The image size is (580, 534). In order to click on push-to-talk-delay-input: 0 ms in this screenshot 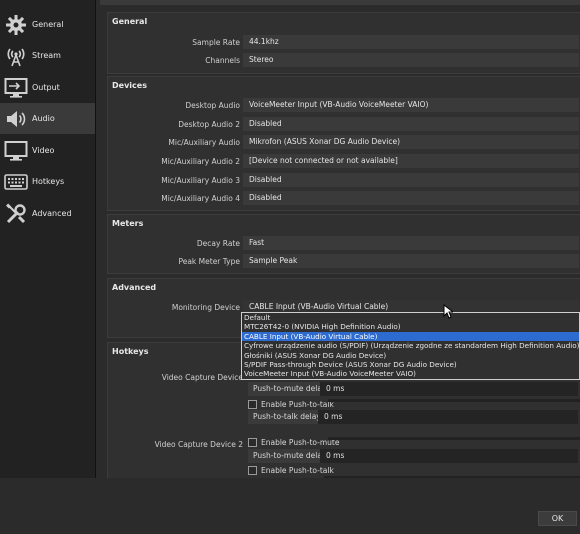, I will do `click(448, 417)`.